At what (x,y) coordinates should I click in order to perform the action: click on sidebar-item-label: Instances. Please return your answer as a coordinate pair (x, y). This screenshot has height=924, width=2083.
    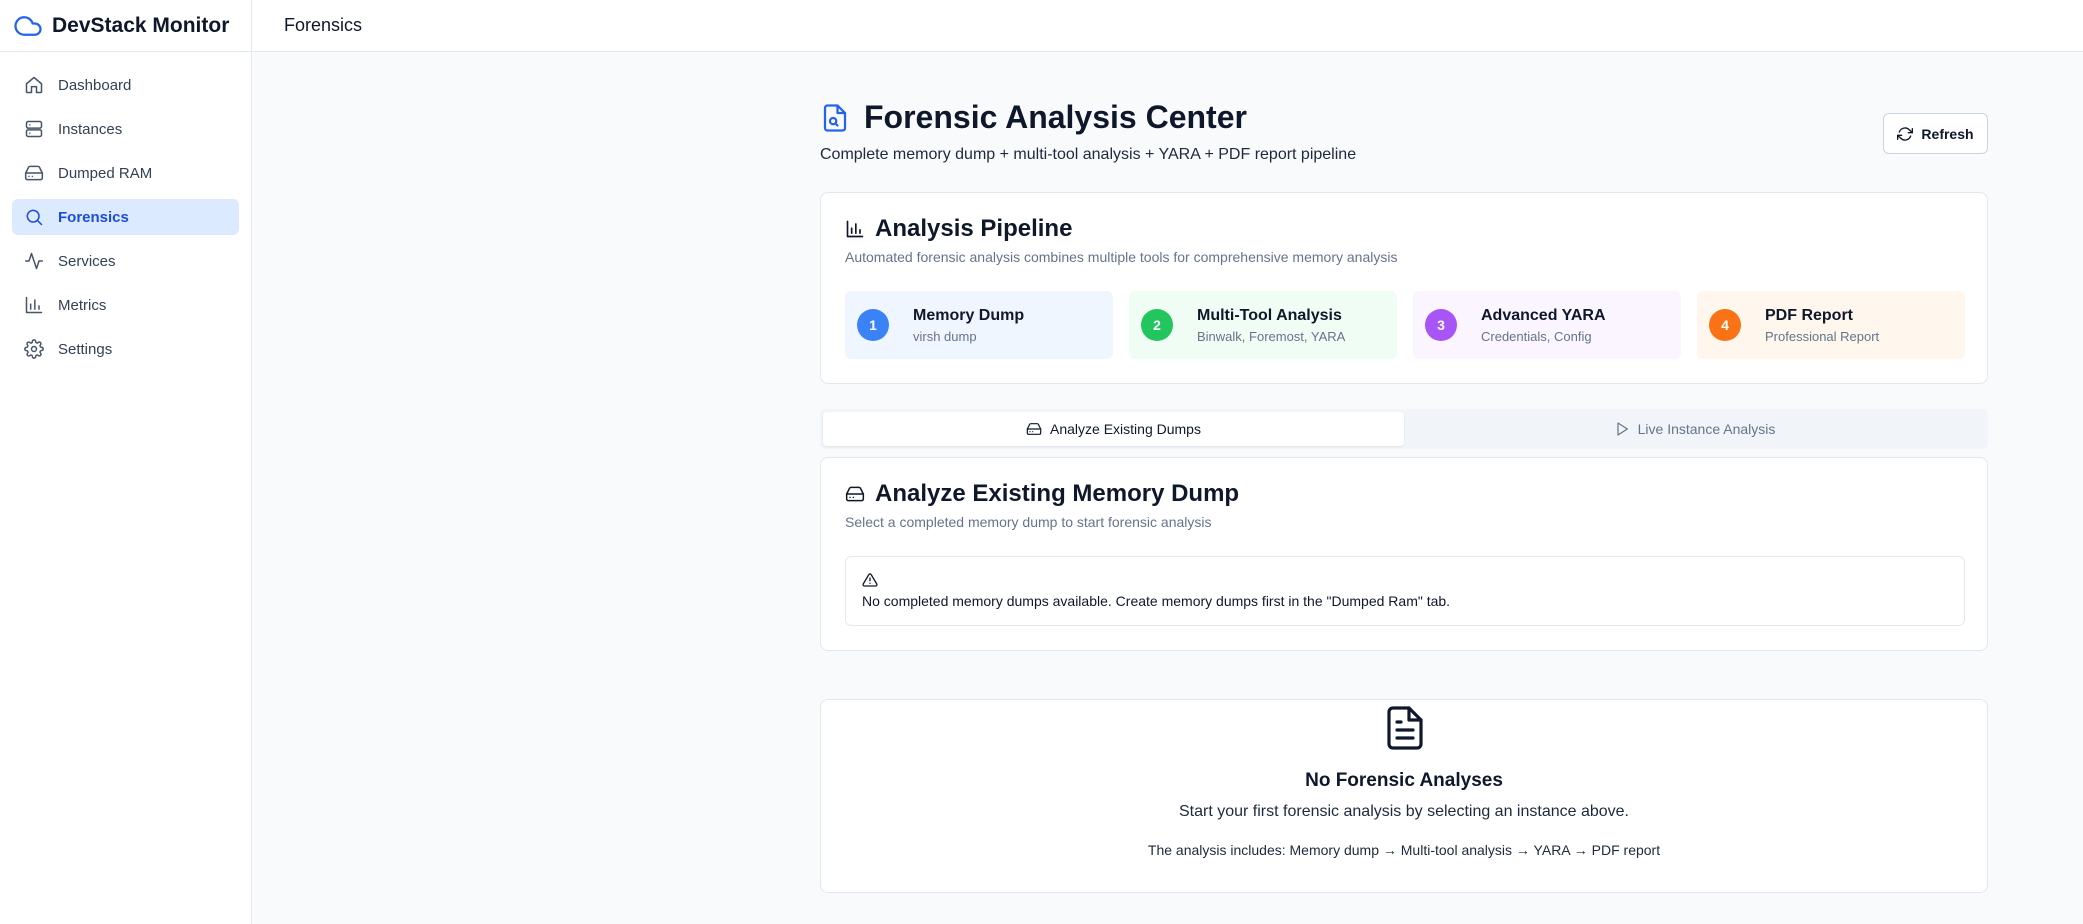
    Looking at the image, I should click on (90, 129).